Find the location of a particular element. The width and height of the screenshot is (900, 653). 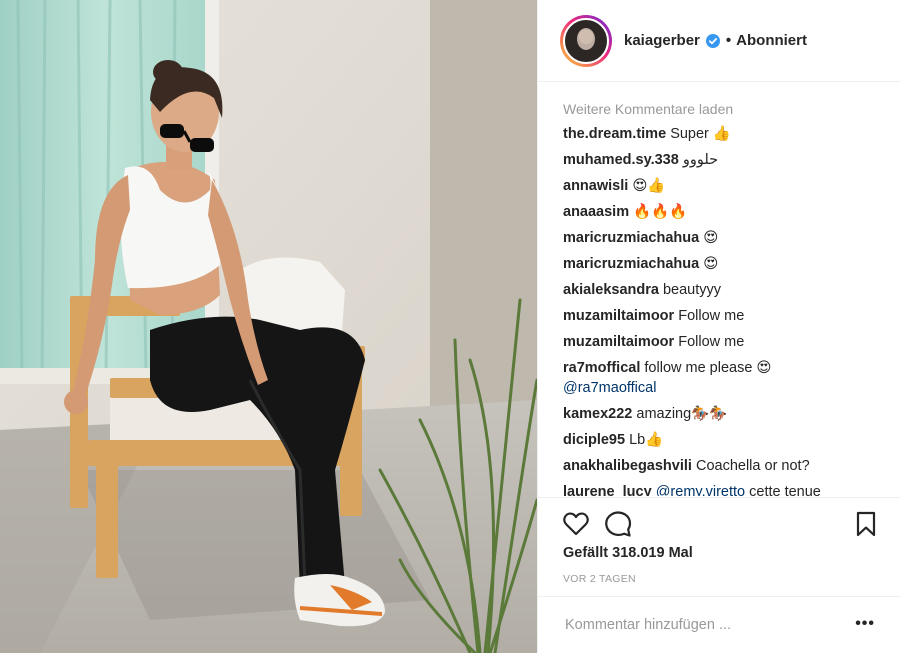

comment-username: muhamed.sy.338 is located at coordinates (621, 160).